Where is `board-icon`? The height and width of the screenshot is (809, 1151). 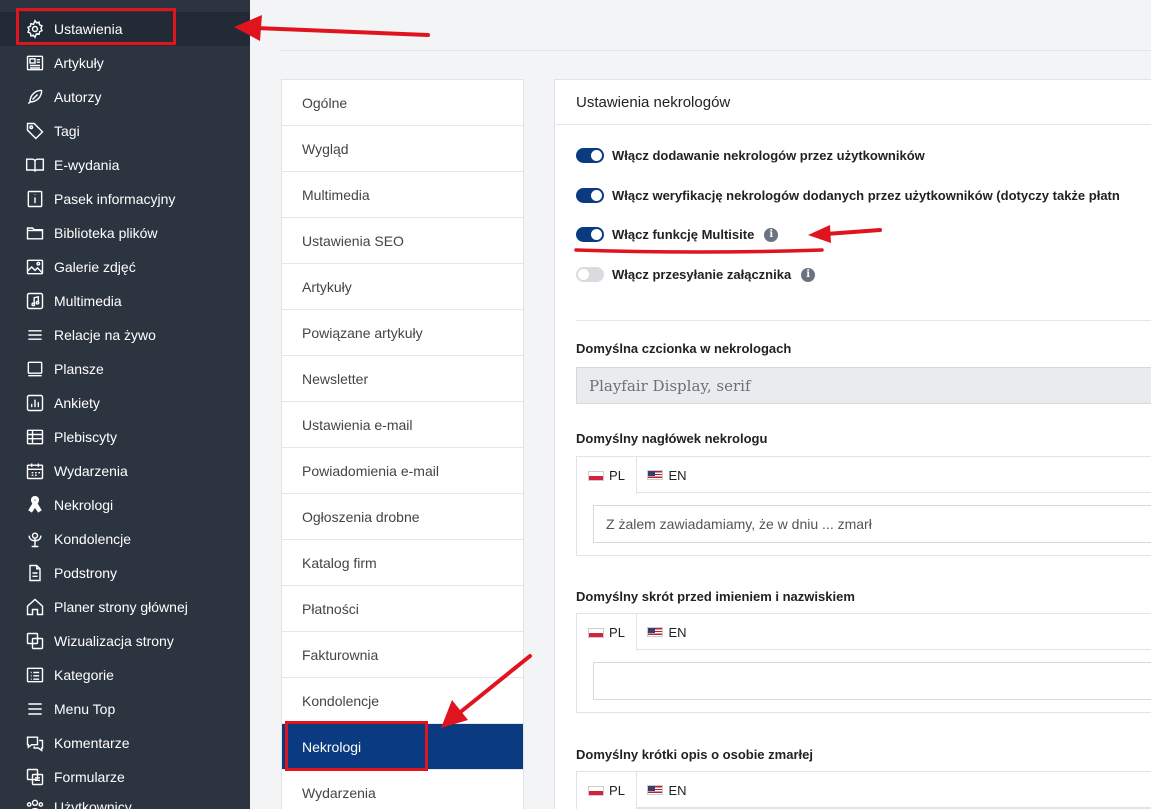 board-icon is located at coordinates (35, 369).